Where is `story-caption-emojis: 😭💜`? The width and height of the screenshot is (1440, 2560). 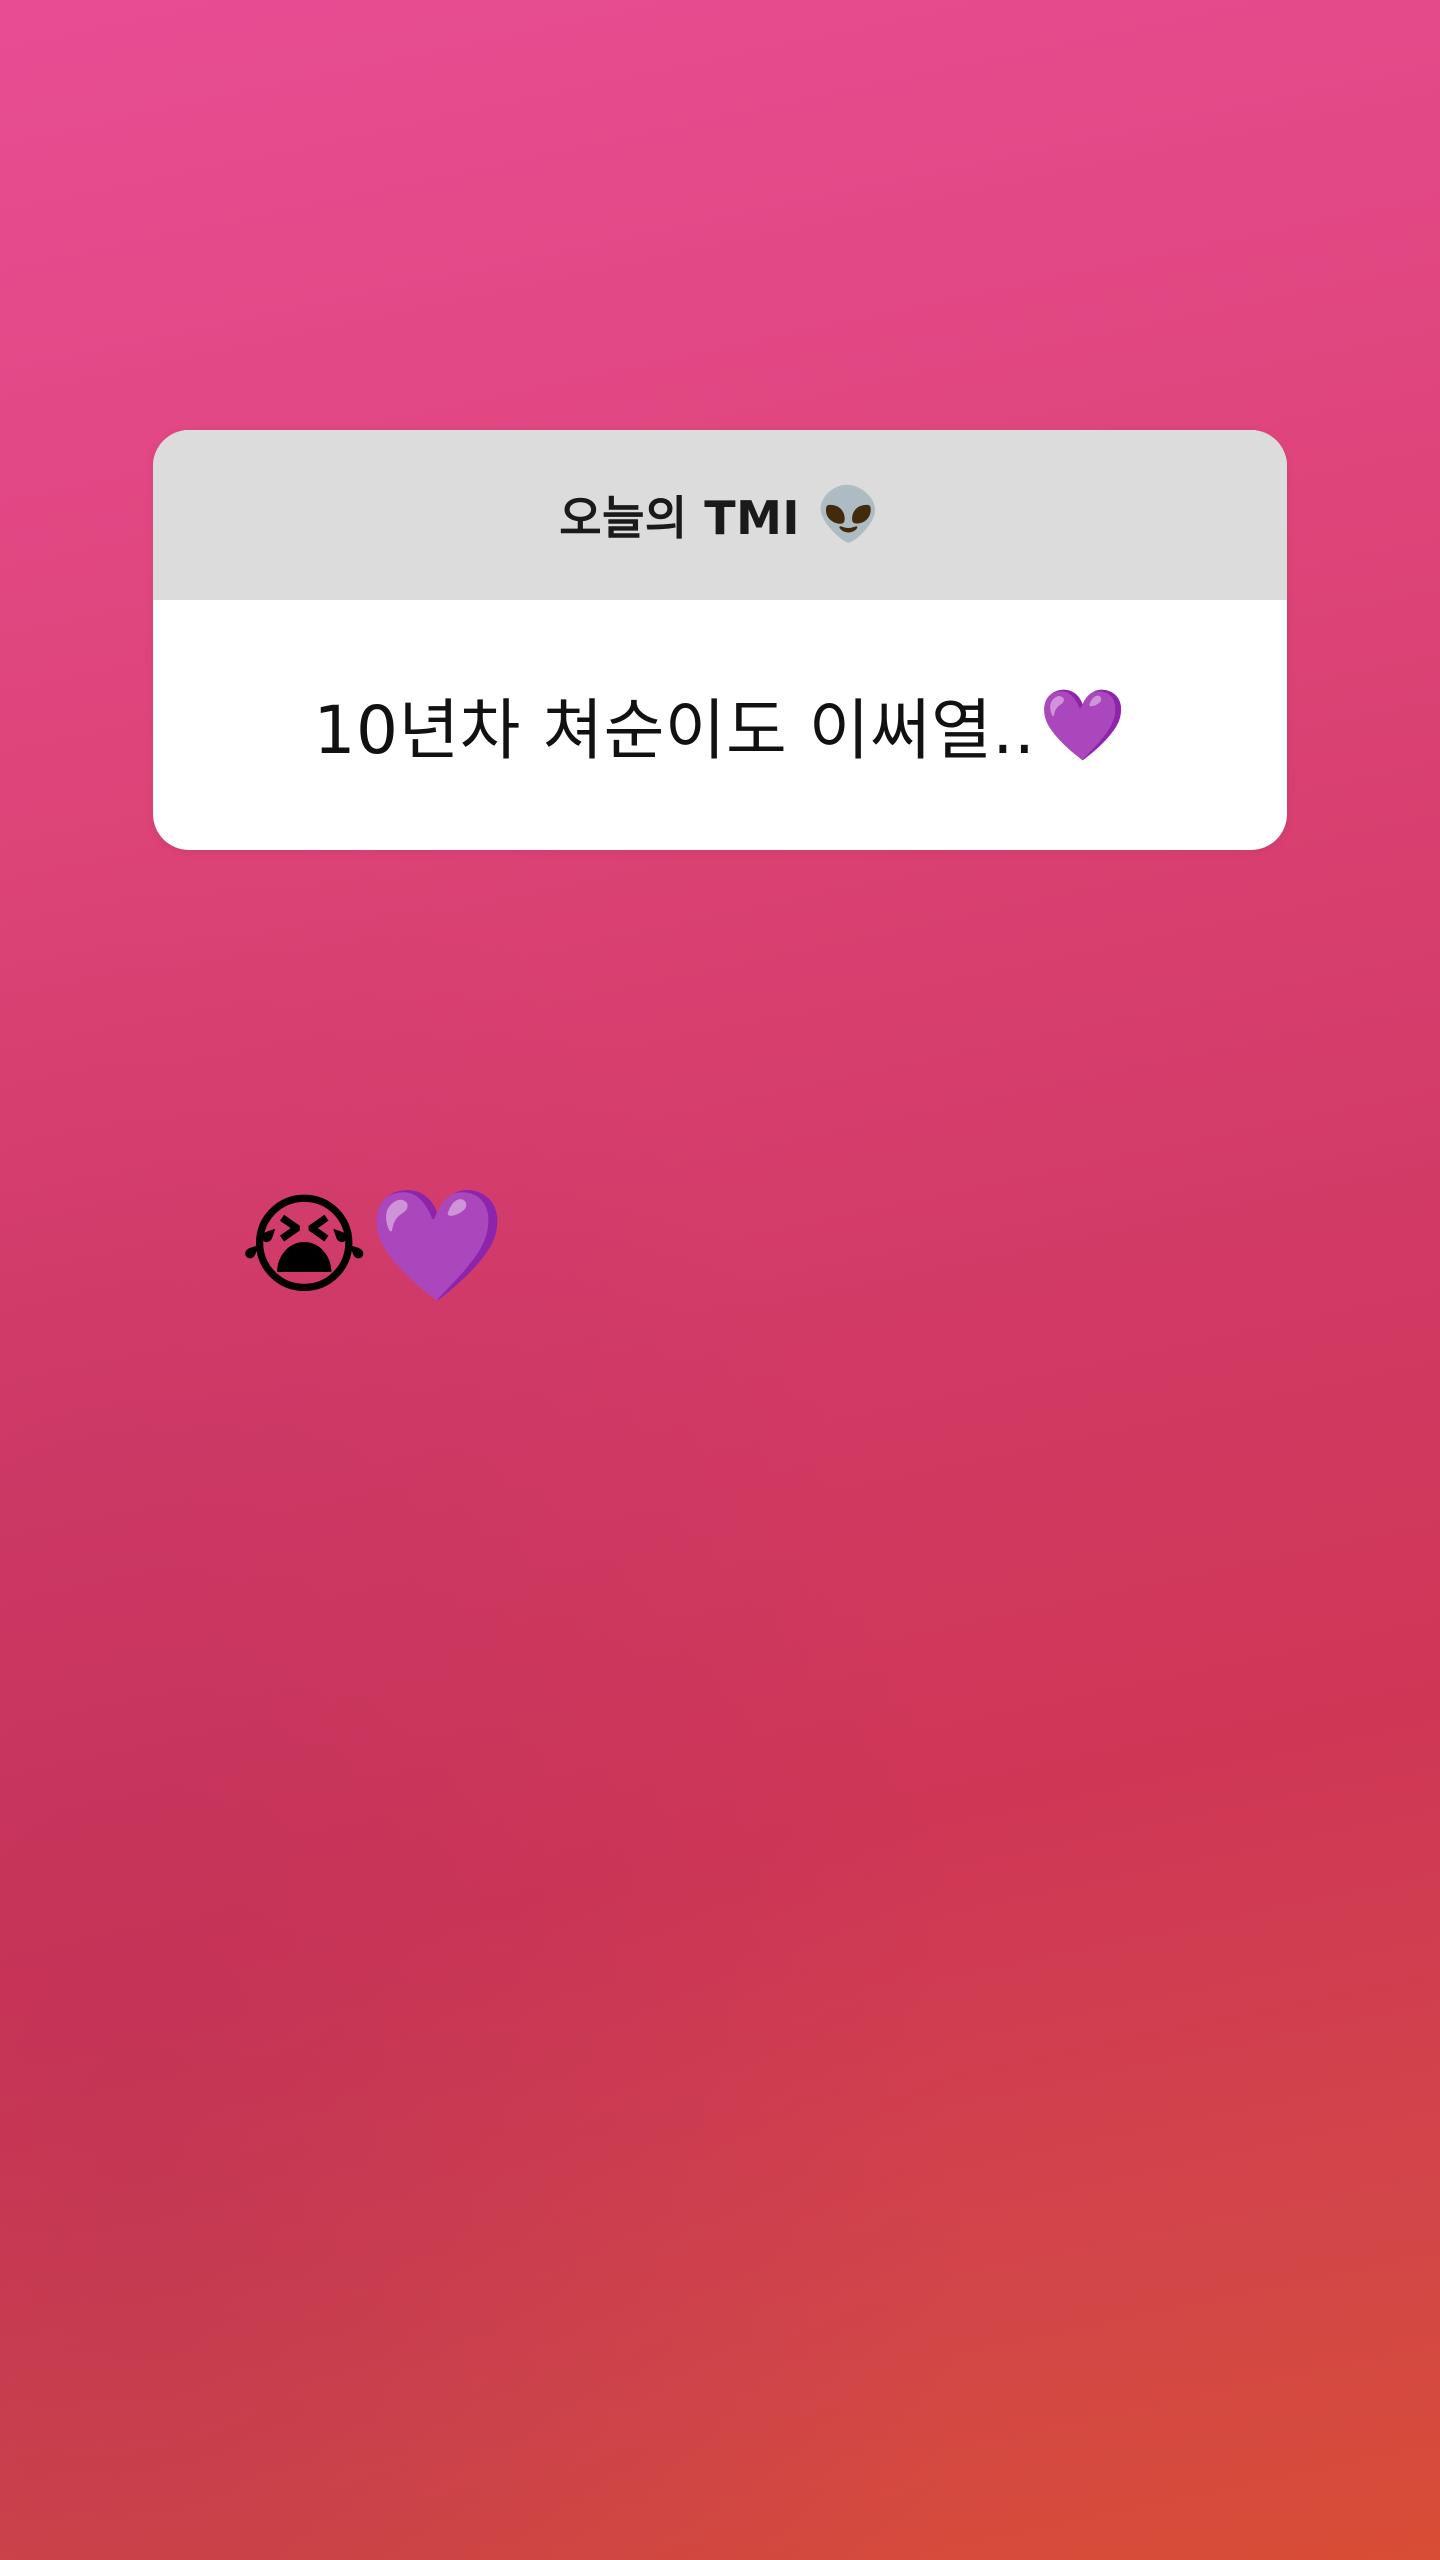 story-caption-emojis: 😭💜 is located at coordinates (373, 1245).